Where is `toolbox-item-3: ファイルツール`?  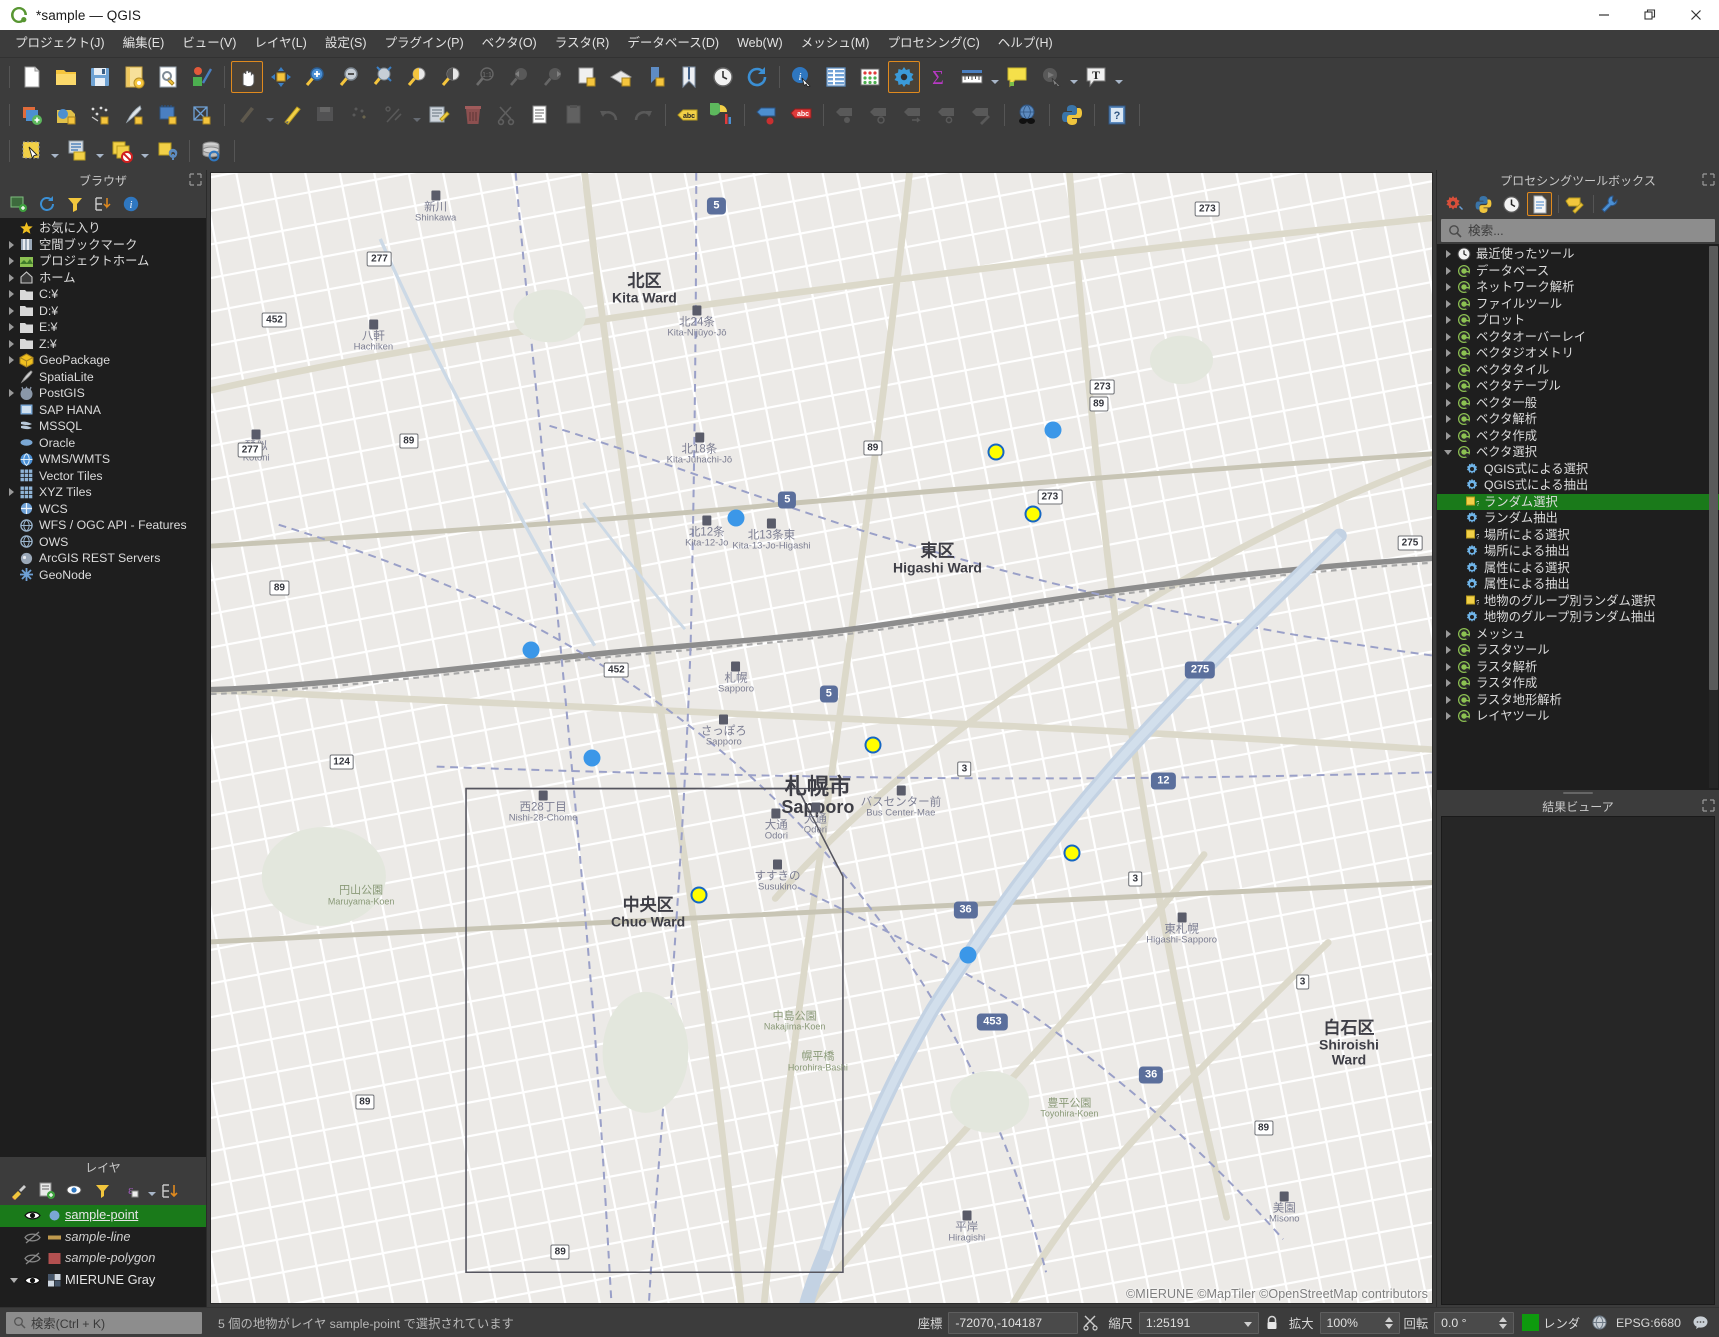
toolbox-item-3: ファイルツール is located at coordinates (1578, 304).